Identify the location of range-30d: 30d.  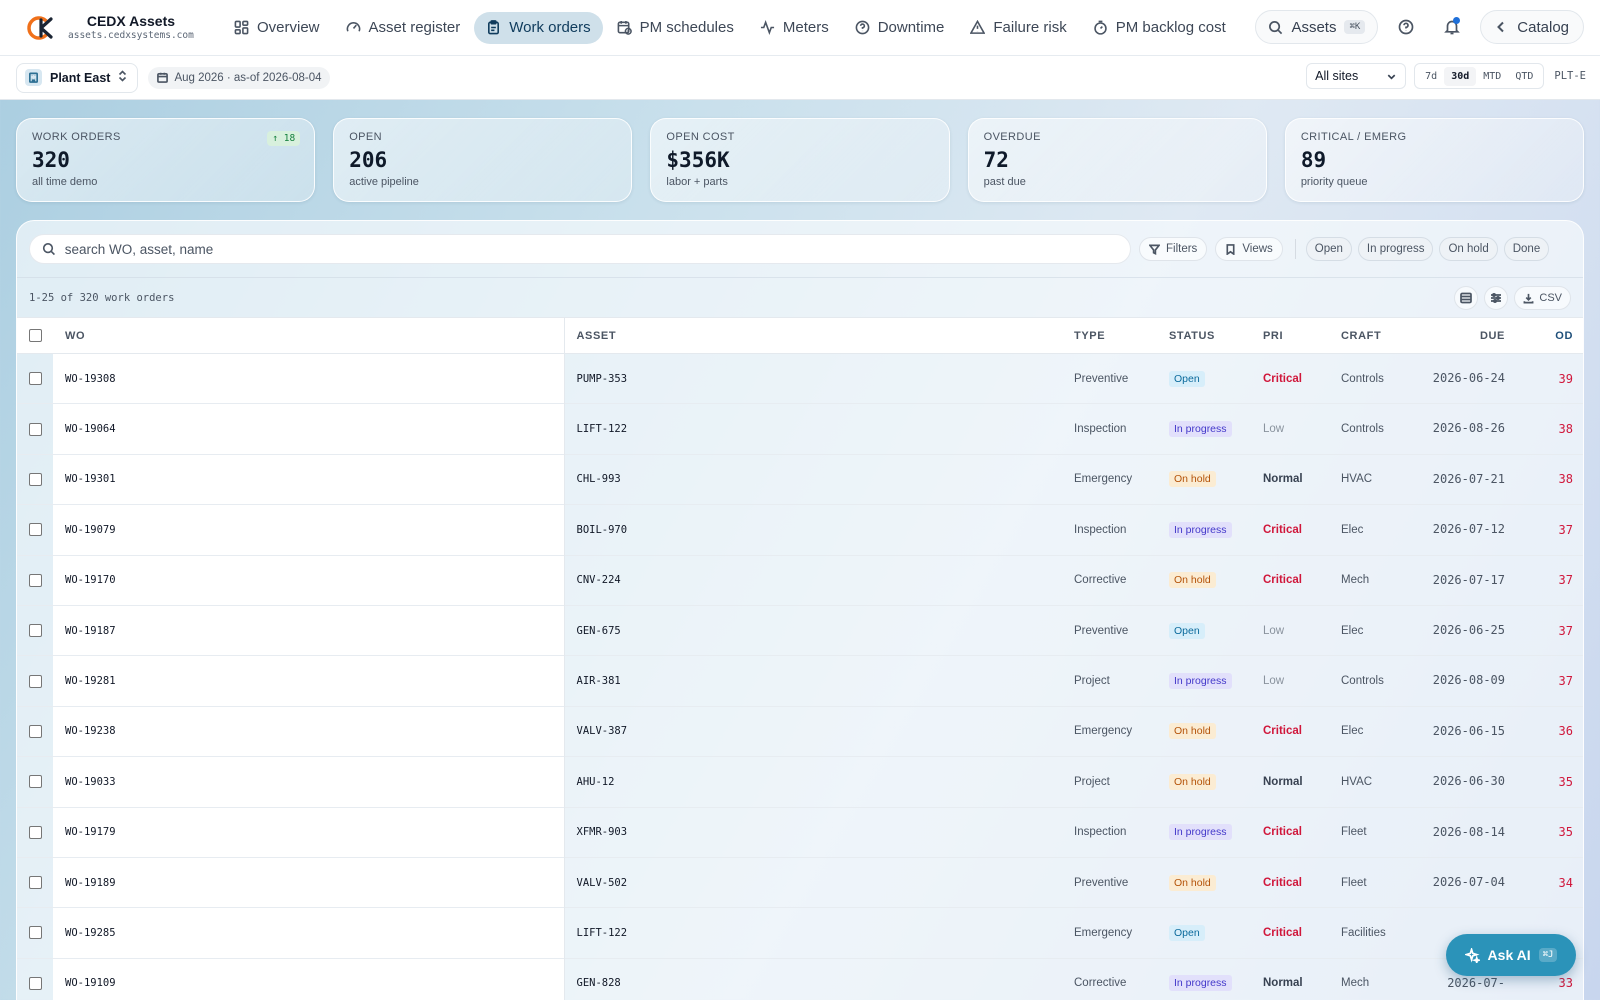
(1460, 76).